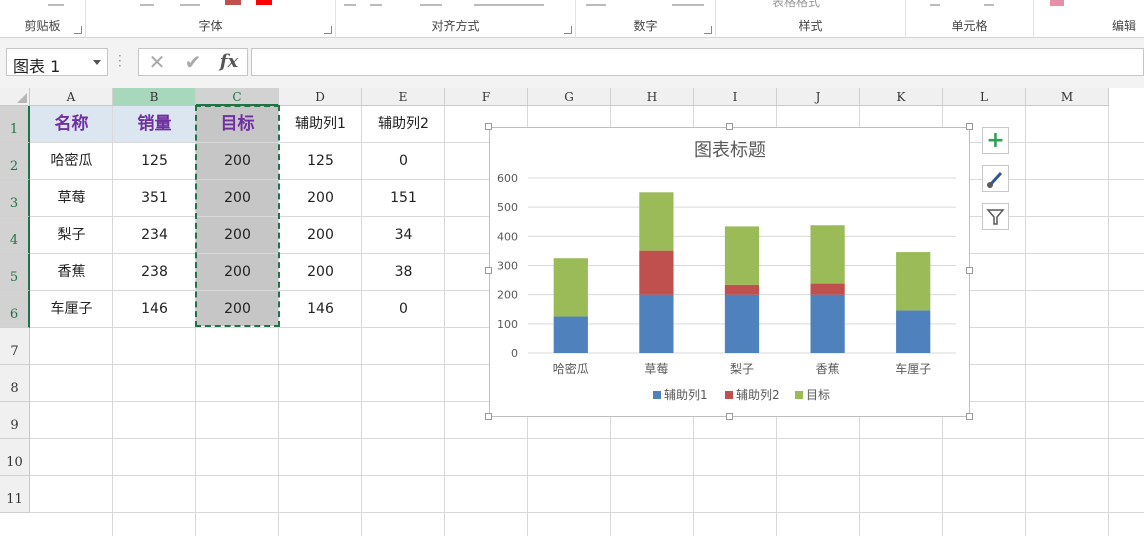 Image resolution: width=1144 pixels, height=536 pixels. Describe the element at coordinates (157, 62) in the screenshot. I see `cancel-icon: ✕` at that location.